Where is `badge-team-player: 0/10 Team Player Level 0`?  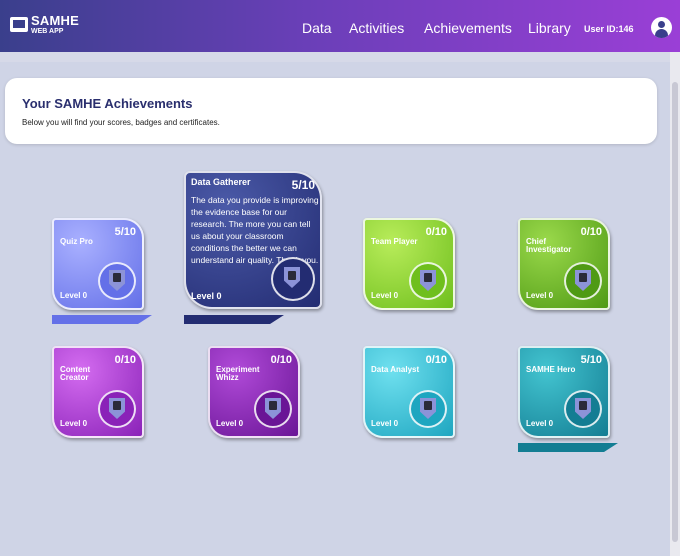
badge-team-player: 0/10 Team Player Level 0 is located at coordinates (409, 264).